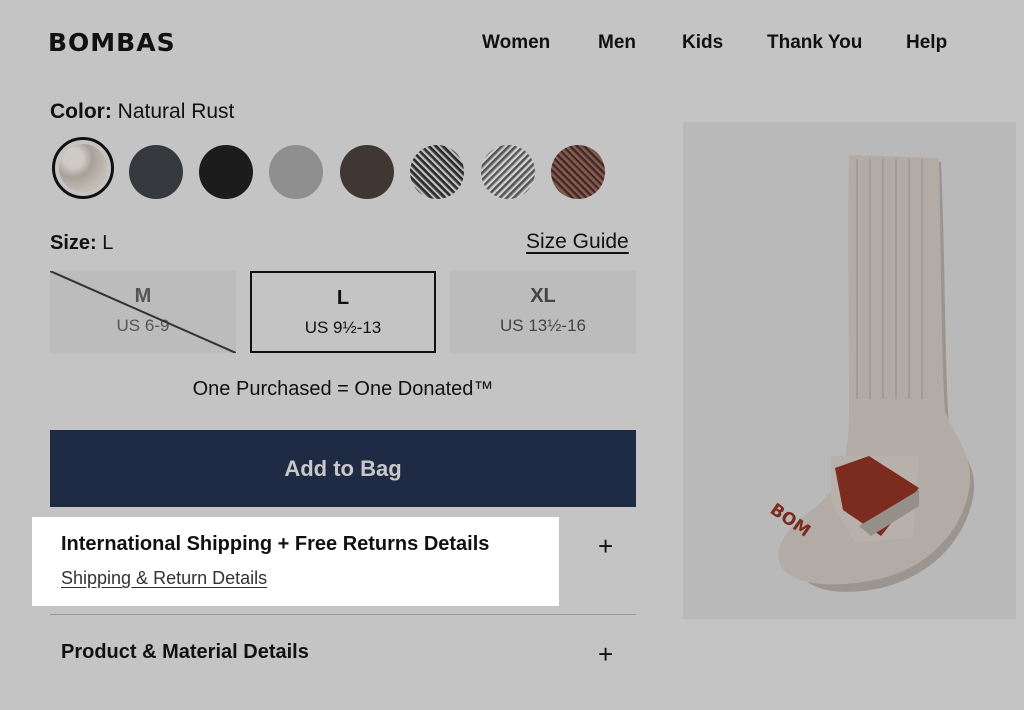  What do you see at coordinates (578, 172) in the screenshot?
I see `swatch-rust-marl` at bounding box center [578, 172].